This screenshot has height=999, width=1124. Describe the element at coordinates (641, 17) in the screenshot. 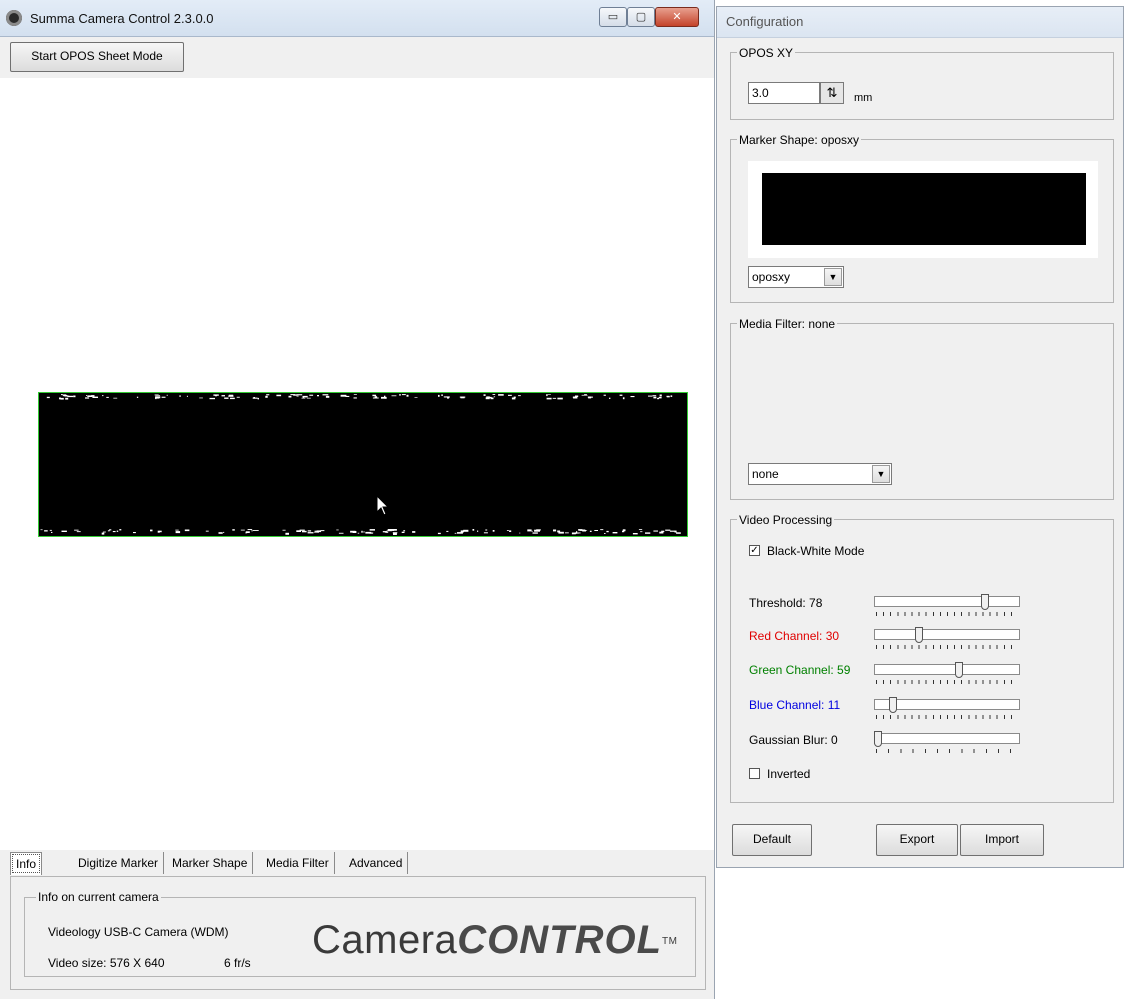

I see `maximize-button: ▢` at that location.